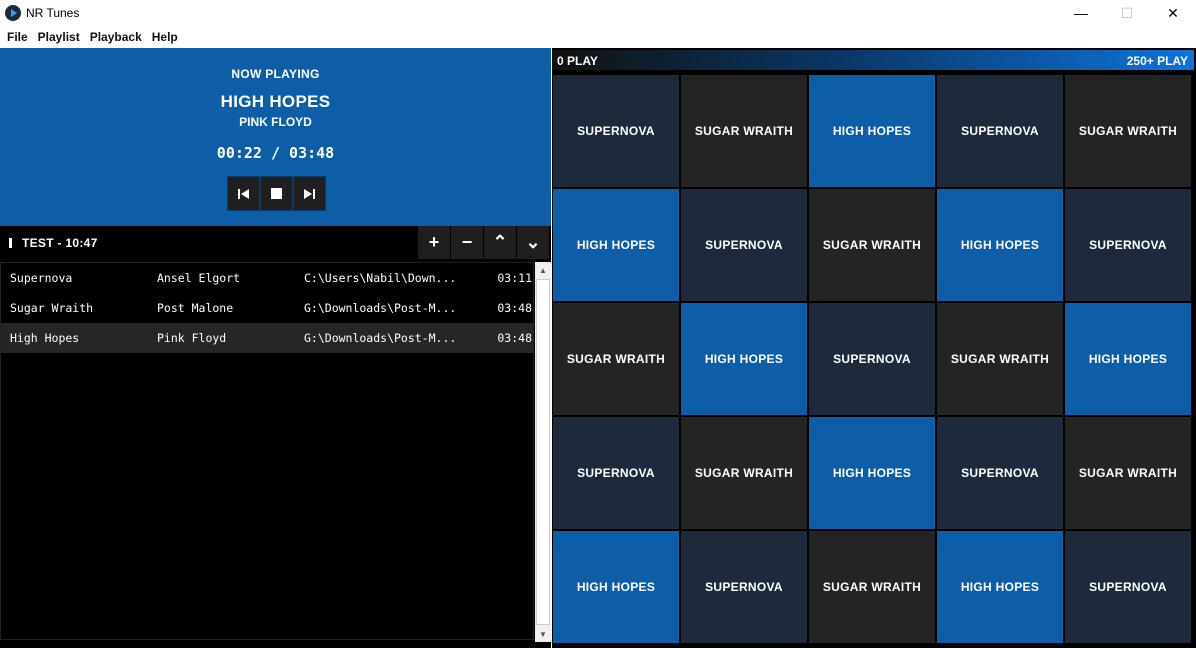 This screenshot has height=648, width=1196. What do you see at coordinates (598, 13) in the screenshot?
I see `title-bar: NR Tunes — ☐ ✕` at bounding box center [598, 13].